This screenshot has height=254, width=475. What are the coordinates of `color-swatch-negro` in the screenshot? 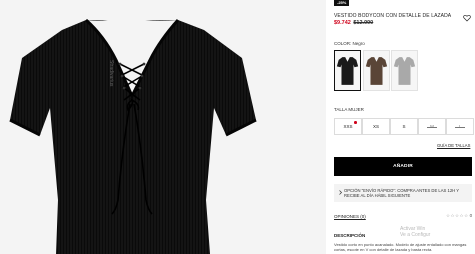 It's located at (347, 70).